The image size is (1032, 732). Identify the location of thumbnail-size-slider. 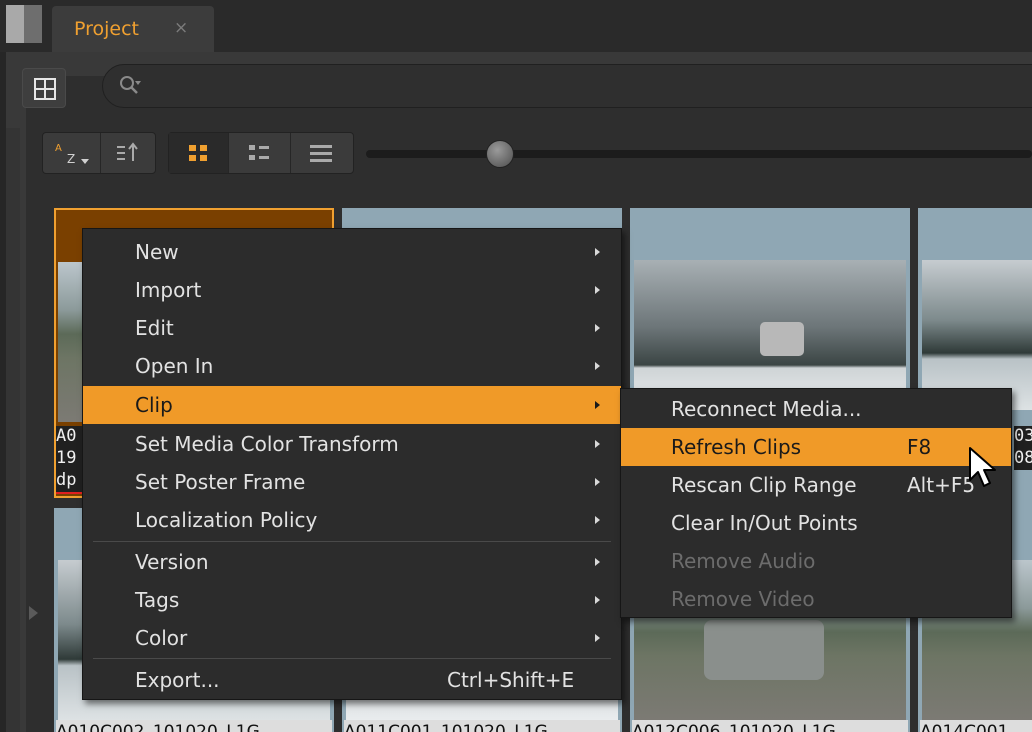
(699, 154).